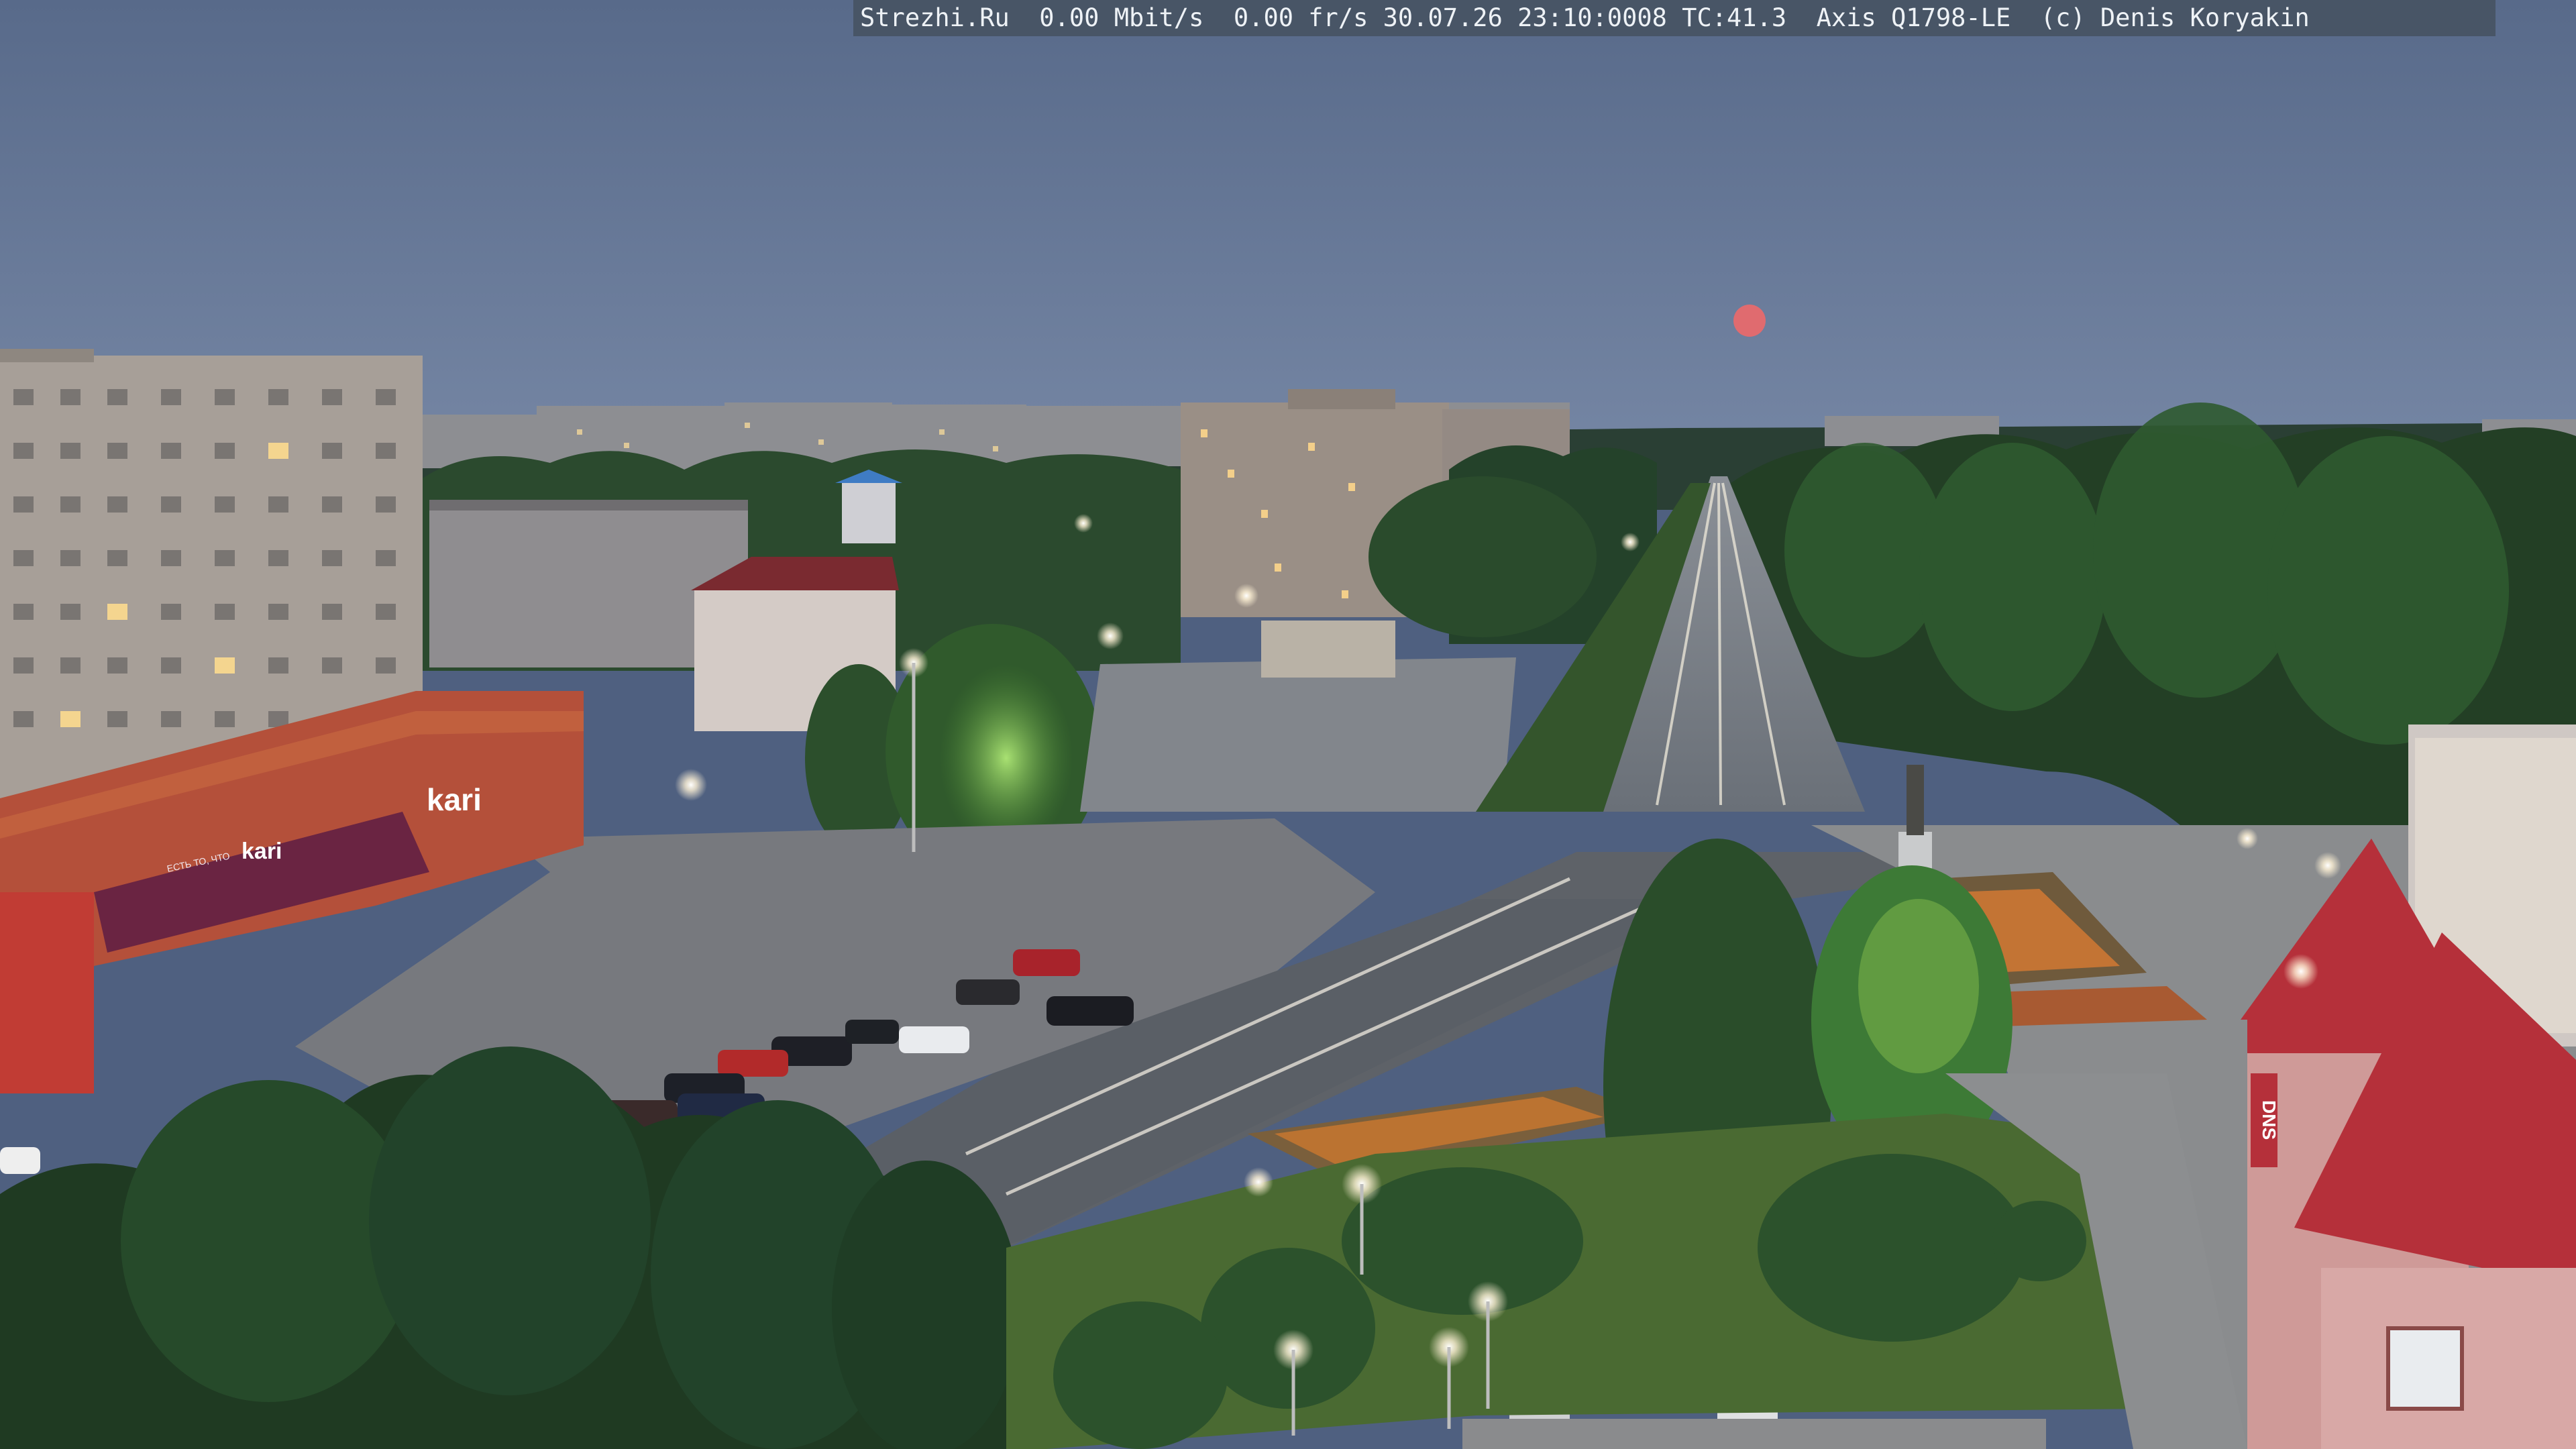  Describe the element at coordinates (454, 799) in the screenshot. I see `store-brand-sign: kari` at that location.